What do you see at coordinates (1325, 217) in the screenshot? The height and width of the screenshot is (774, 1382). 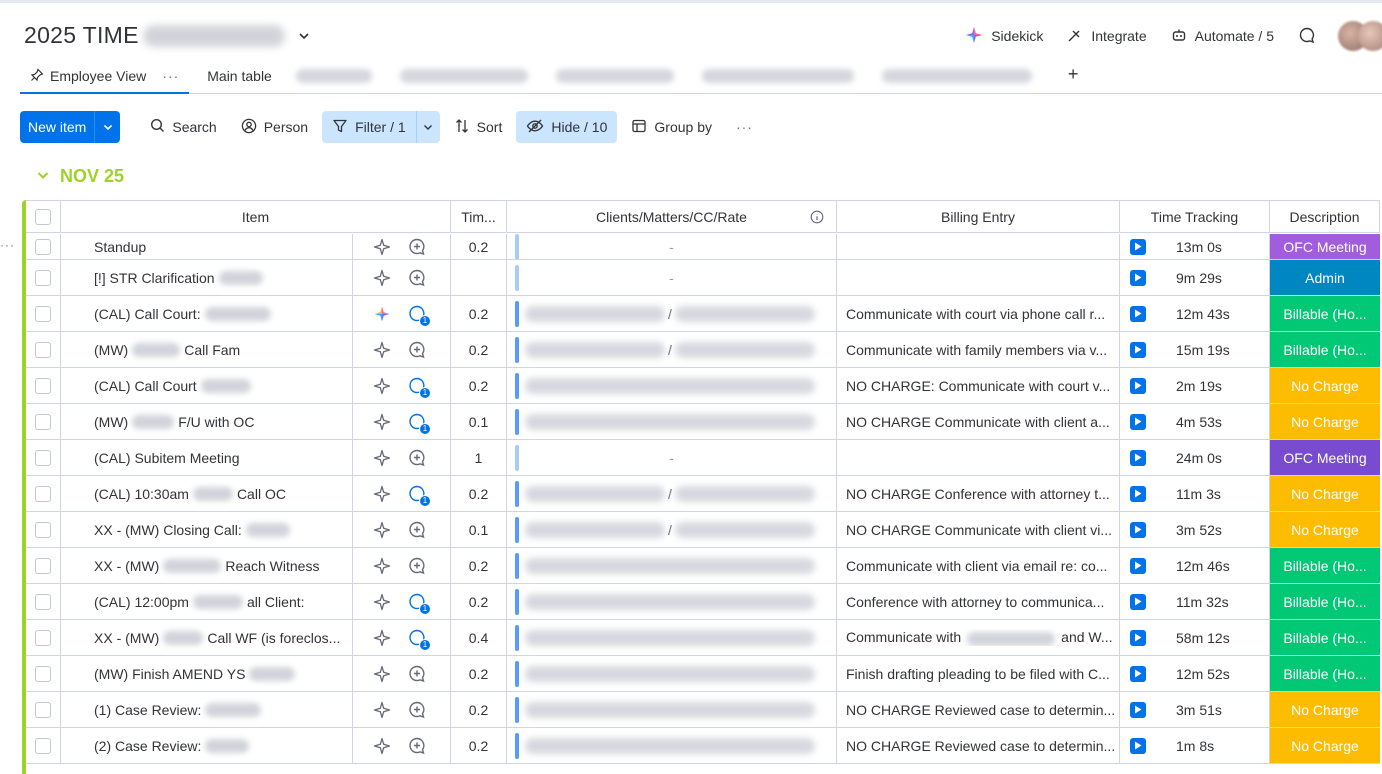 I see `column-header-description: Description` at bounding box center [1325, 217].